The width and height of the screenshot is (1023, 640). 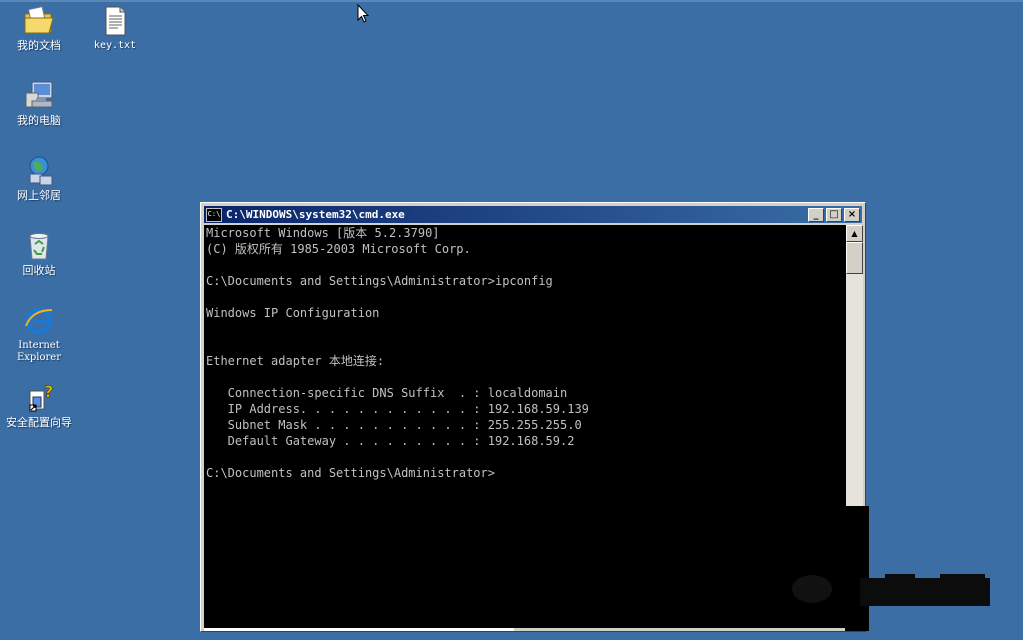 I want to click on desktop-icon-recycle-bin: 回收站, so click(x=39, y=253).